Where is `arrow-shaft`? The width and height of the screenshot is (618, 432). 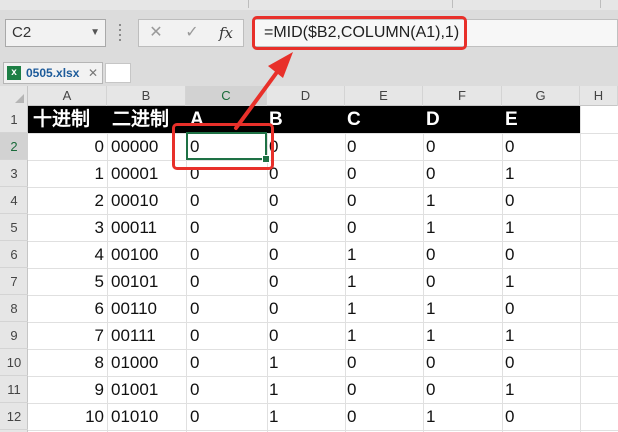
arrow-shaft is located at coordinates (258, 98).